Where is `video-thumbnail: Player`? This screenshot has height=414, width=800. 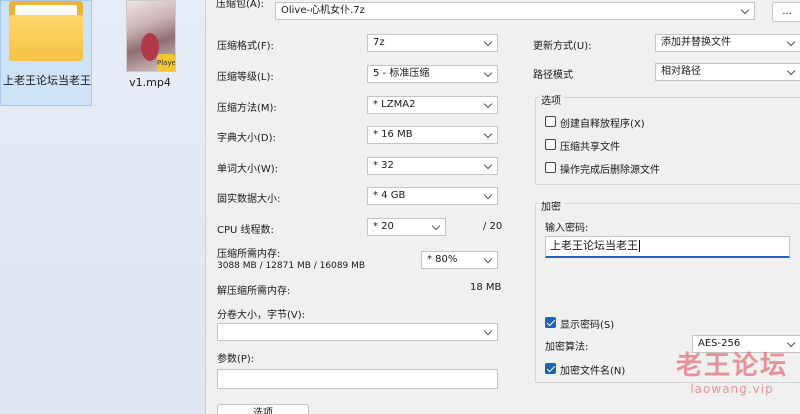
video-thumbnail: Player is located at coordinates (151, 36).